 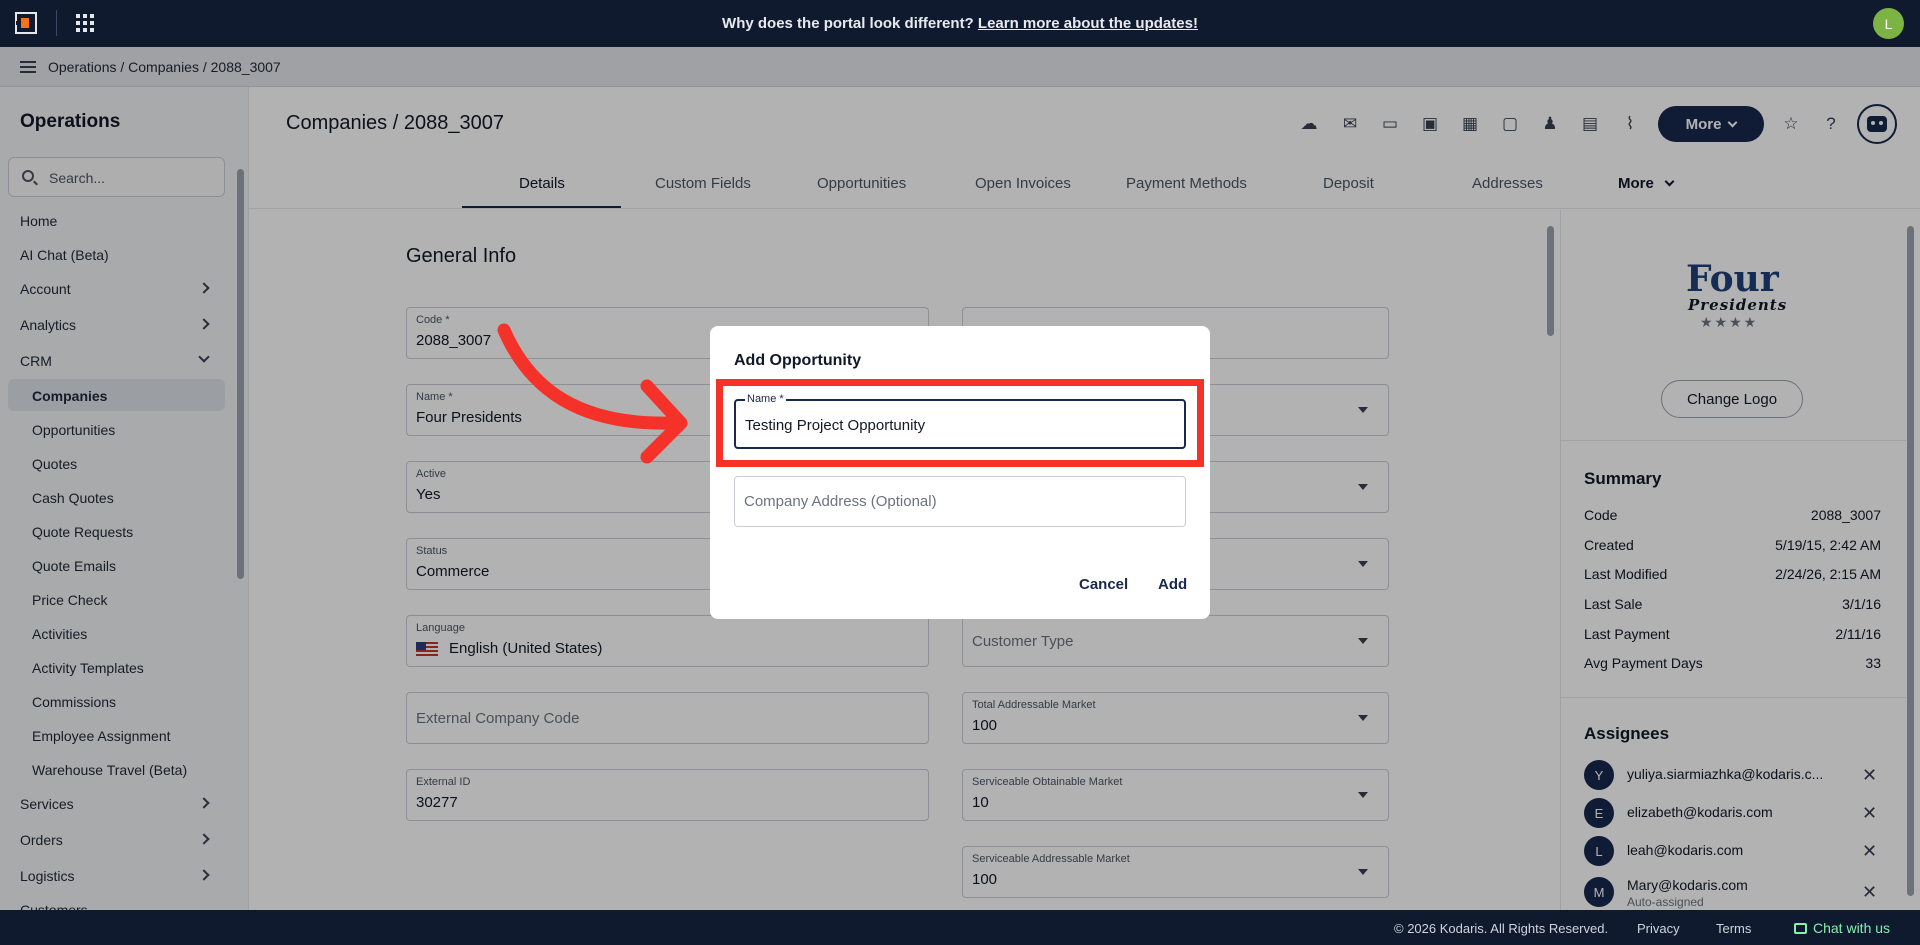 What do you see at coordinates (848, 23) in the screenshot?
I see `banner-text: Why does the portal look different?` at bounding box center [848, 23].